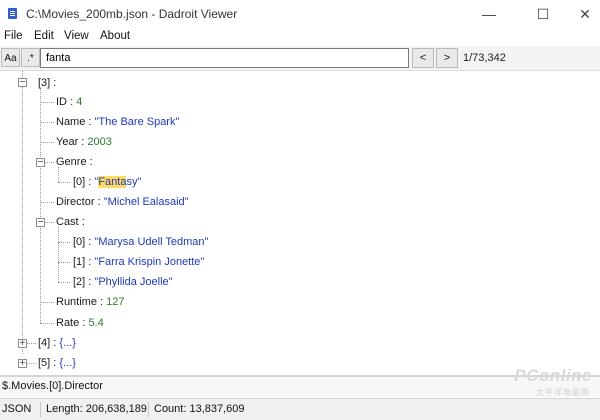  I want to click on node-key: ID, so click(61, 102).